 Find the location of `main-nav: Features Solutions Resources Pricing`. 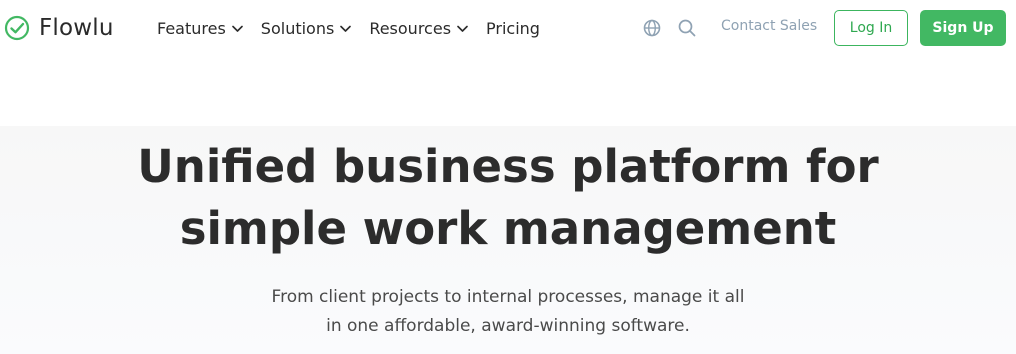

main-nav: Features Solutions Resources Pricing is located at coordinates (348, 28).